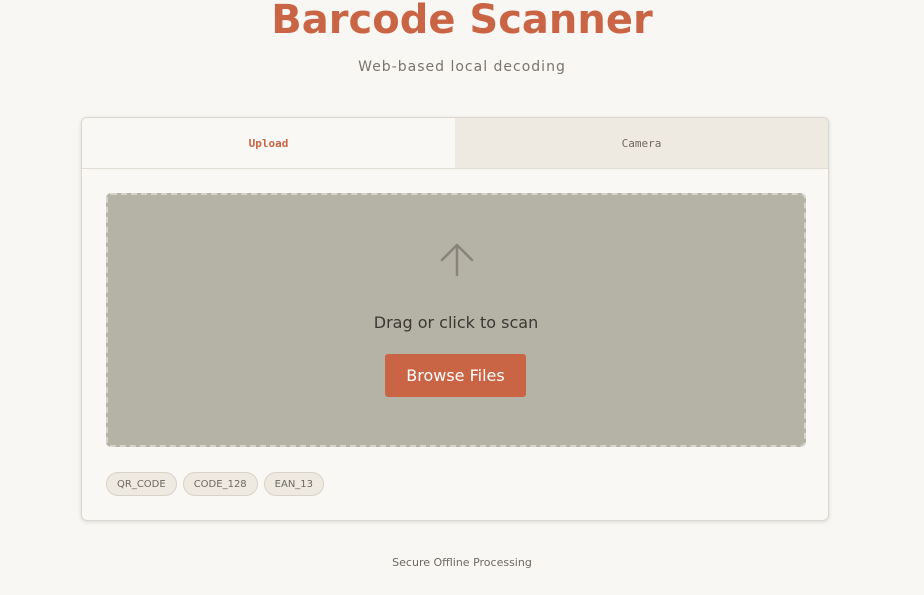 The image size is (924, 595). What do you see at coordinates (641, 143) in the screenshot?
I see `tab-camera: Camera` at bounding box center [641, 143].